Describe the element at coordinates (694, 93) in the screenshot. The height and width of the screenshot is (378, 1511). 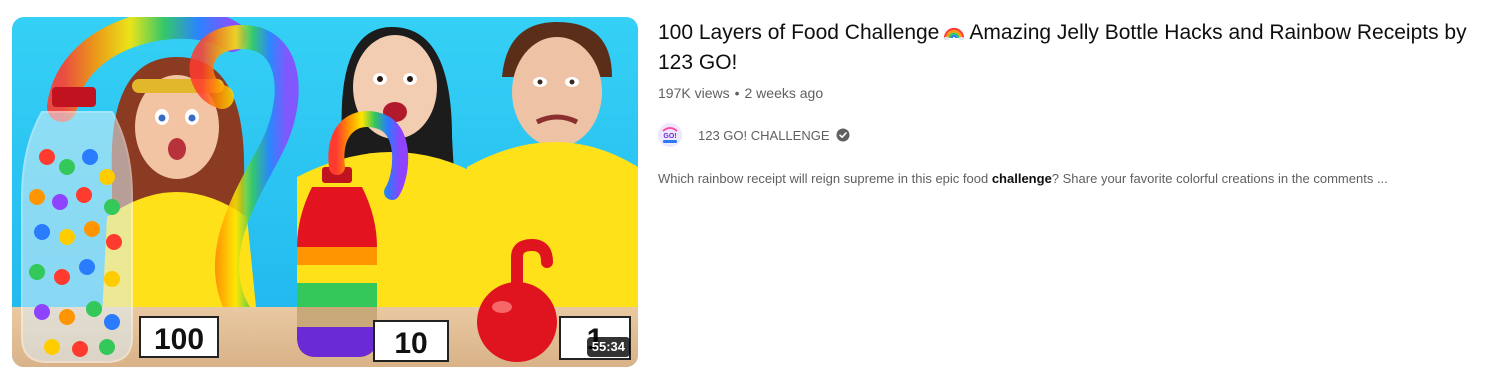
I see `view-count: 197K views` at that location.